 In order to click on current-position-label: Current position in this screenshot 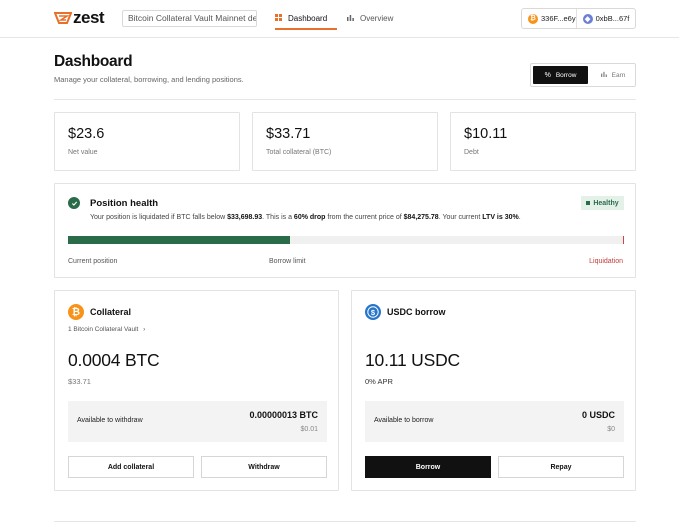, I will do `click(93, 261)`.